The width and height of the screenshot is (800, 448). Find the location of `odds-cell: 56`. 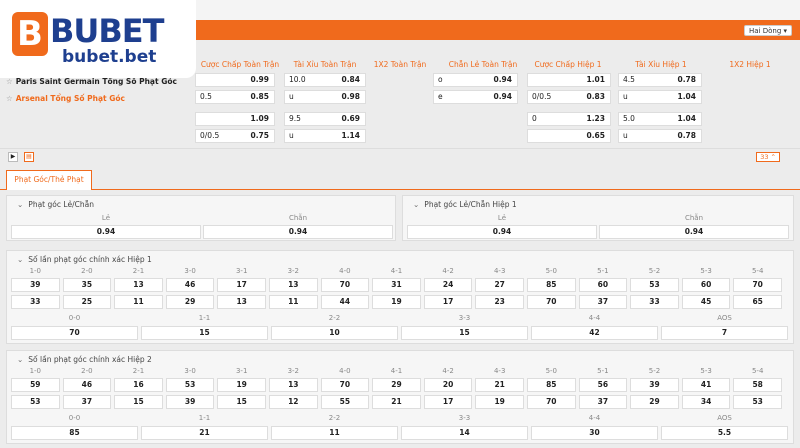

odds-cell: 56 is located at coordinates (603, 385).